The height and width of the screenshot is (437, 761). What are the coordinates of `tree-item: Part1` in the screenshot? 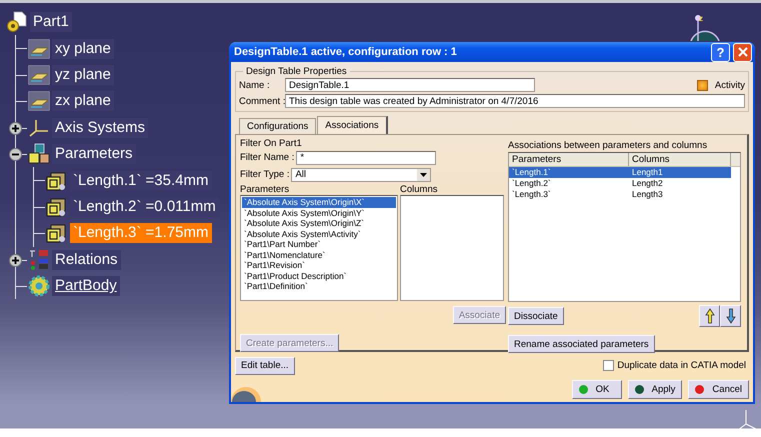 It's located at (51, 22).